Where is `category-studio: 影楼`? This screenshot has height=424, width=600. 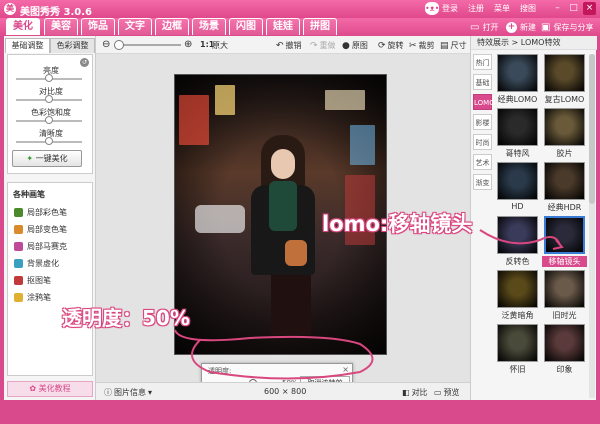 category-studio: 影楼 is located at coordinates (482, 122).